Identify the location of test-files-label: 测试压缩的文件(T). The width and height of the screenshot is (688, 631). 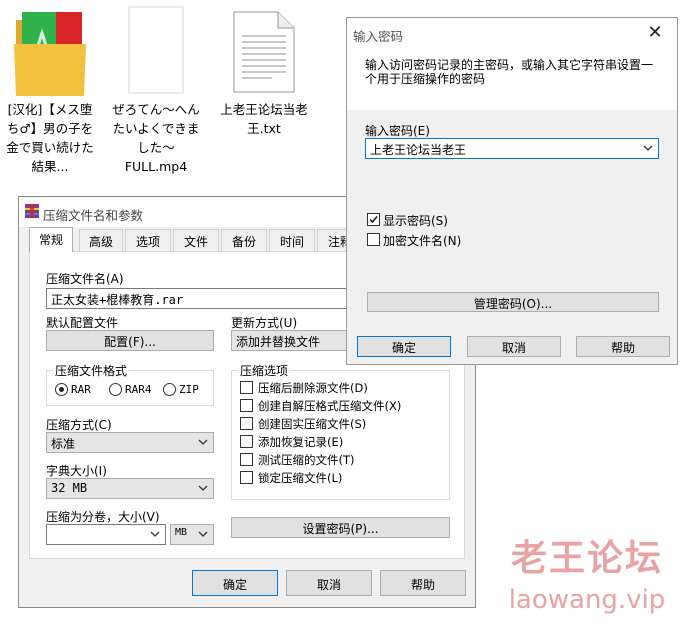
(306, 460).